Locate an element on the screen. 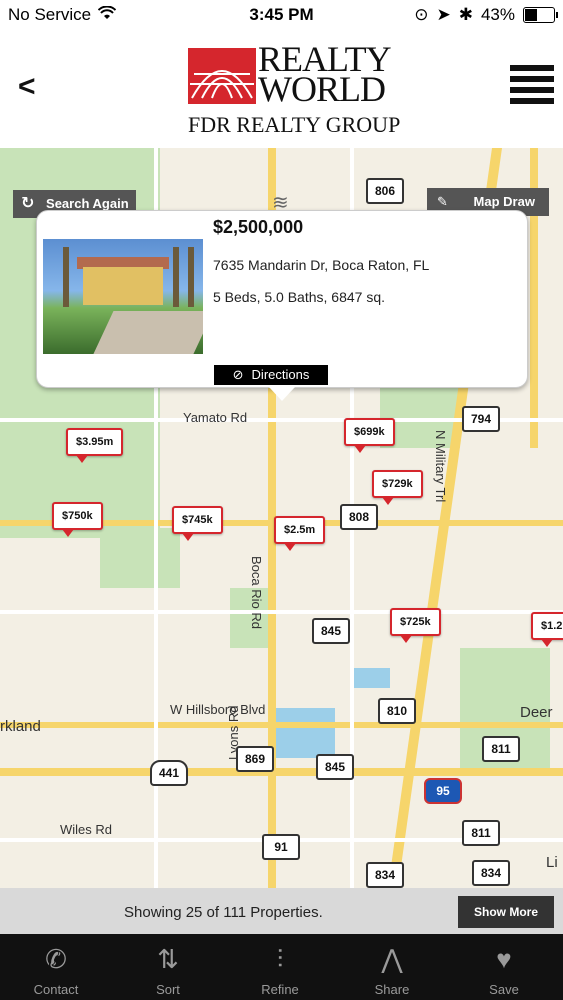  property-photo is located at coordinates (123, 296).